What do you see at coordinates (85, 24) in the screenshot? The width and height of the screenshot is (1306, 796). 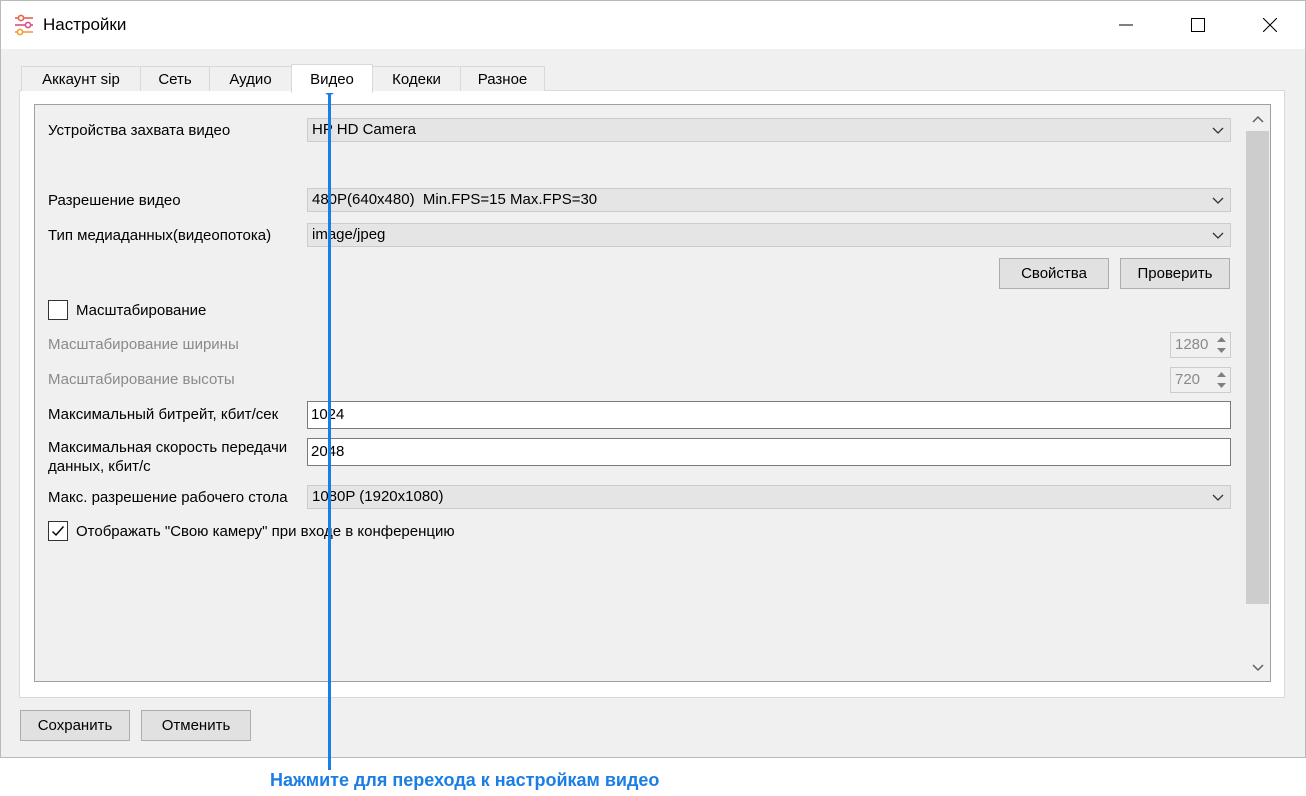 I see `window-title: Настройки` at bounding box center [85, 24].